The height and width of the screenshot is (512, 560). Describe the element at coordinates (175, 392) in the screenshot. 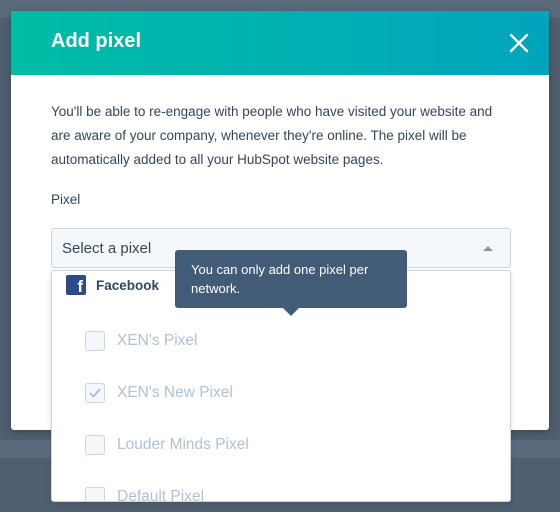

I see `option-label: XEN's New Pixel` at that location.